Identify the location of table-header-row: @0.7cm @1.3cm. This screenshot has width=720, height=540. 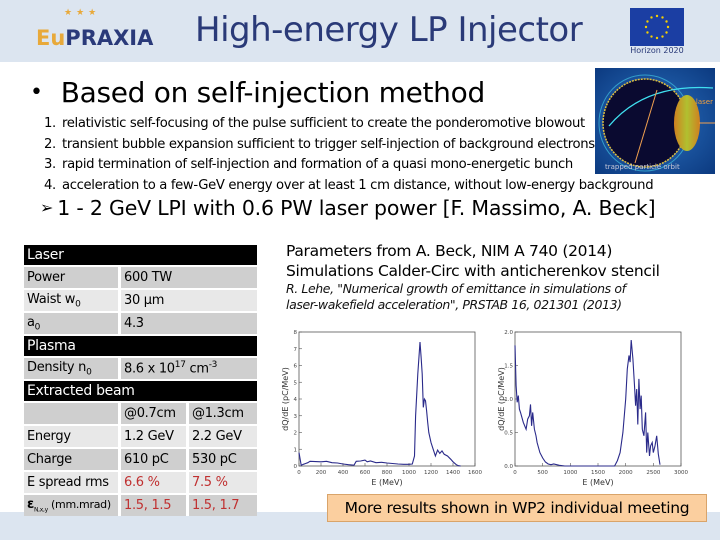
(140, 413).